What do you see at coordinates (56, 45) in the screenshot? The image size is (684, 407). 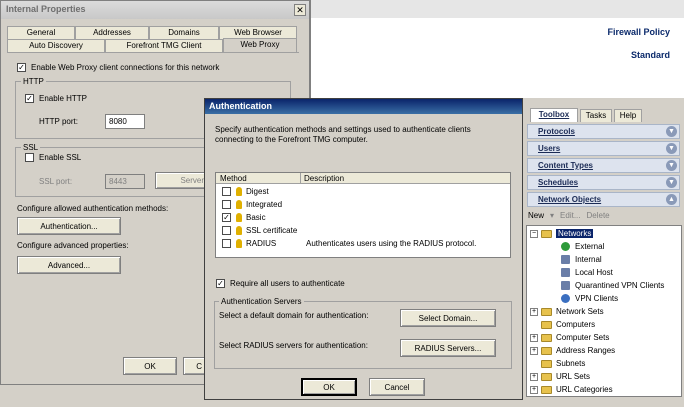 I see `tab-auto-discovery: Auto Discovery` at bounding box center [56, 45].